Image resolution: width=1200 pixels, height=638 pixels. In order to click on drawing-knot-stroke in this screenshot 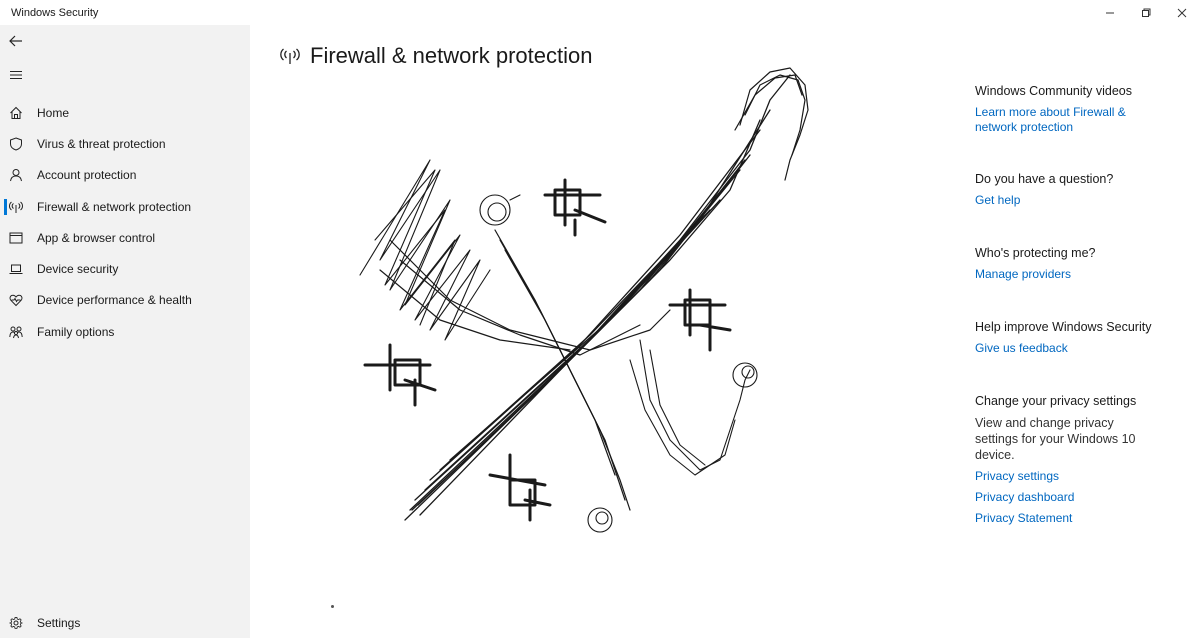, I will do `click(600, 520)`.